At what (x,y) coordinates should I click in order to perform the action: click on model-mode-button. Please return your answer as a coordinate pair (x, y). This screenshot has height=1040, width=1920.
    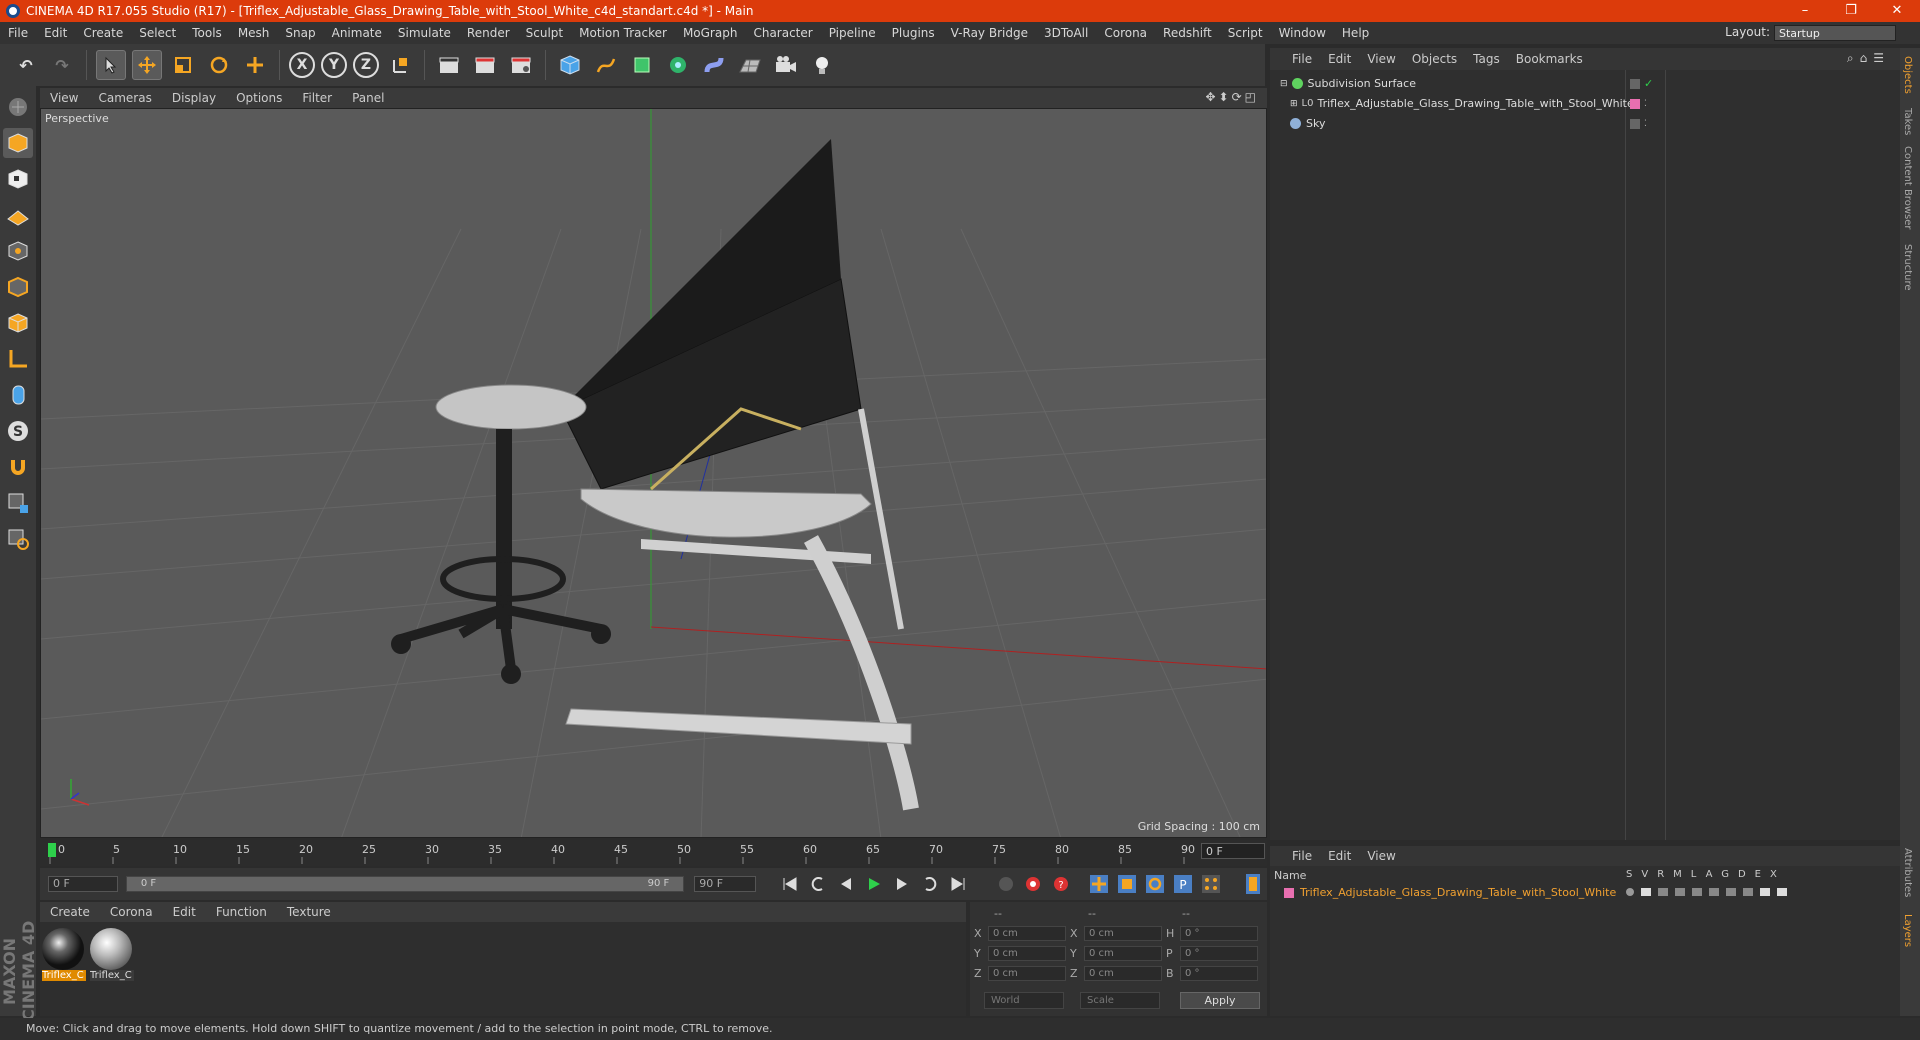
    Looking at the image, I should click on (18, 143).